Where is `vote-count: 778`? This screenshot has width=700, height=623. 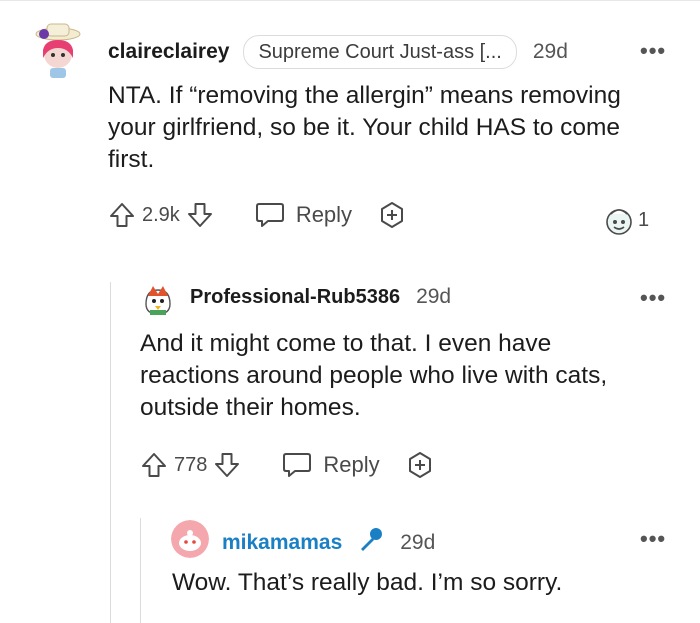 vote-count: 778 is located at coordinates (191, 464).